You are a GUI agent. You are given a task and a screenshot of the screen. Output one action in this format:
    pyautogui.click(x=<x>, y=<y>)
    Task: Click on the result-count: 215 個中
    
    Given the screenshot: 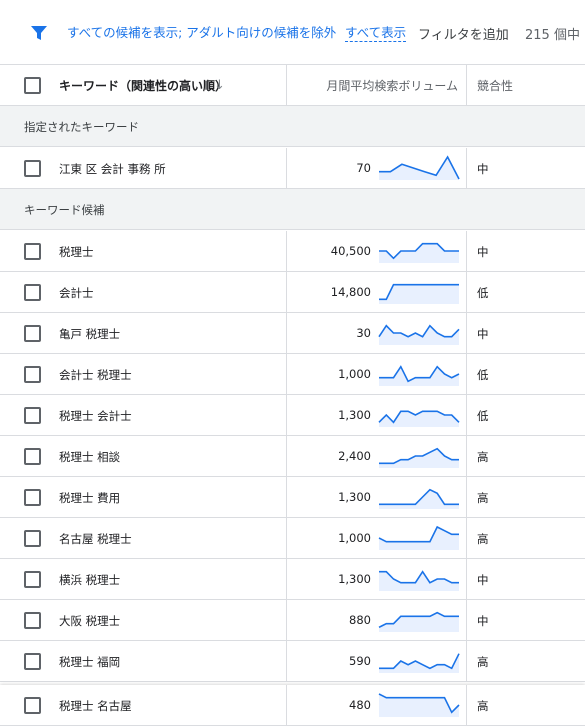 What is the action you would take?
    pyautogui.click(x=552, y=35)
    